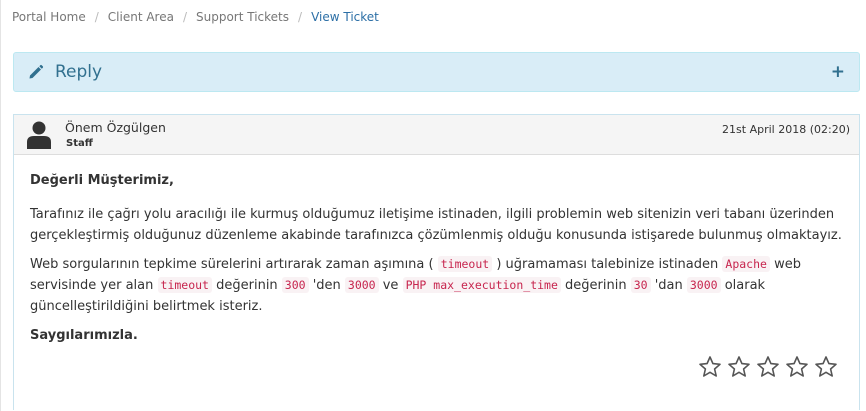 This screenshot has width=866, height=411. I want to click on text-segment: 'dan, so click(668, 285).